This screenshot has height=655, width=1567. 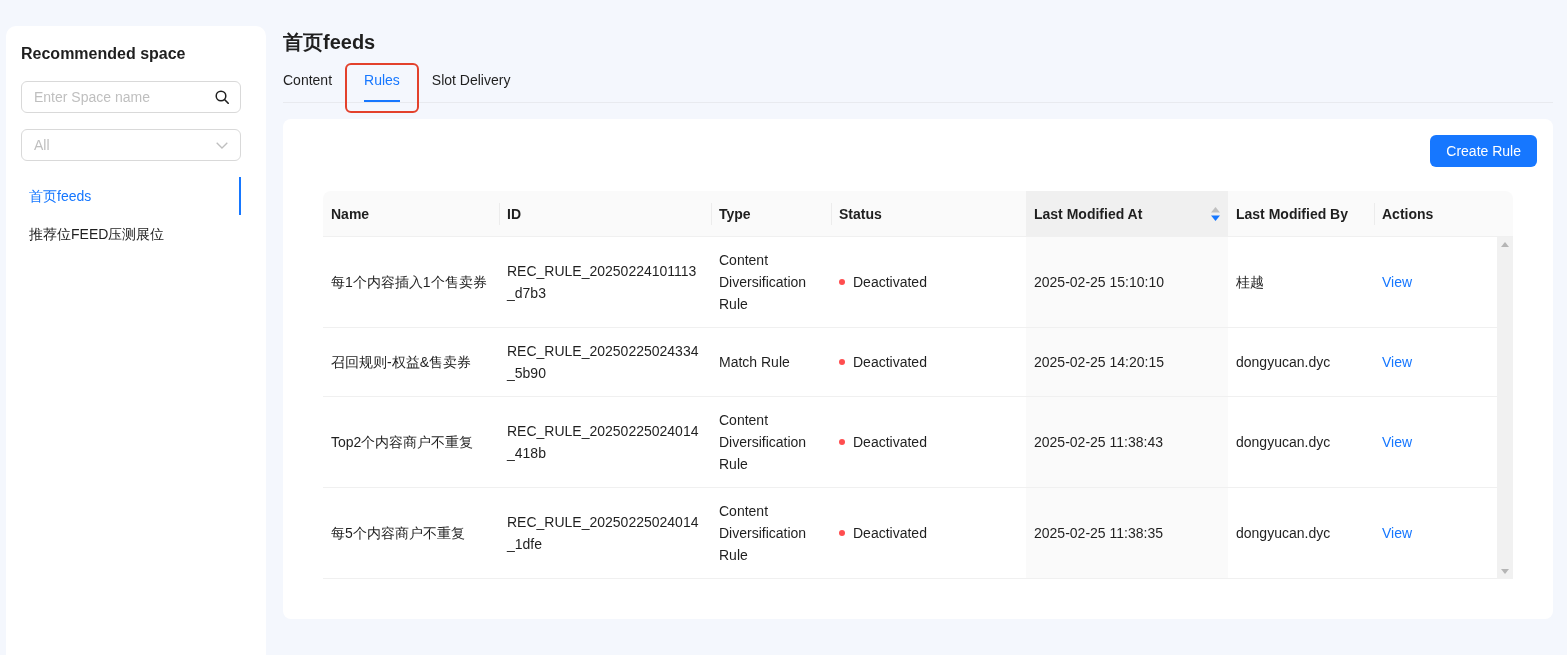 What do you see at coordinates (771, 213) in the screenshot?
I see `column-header: Type` at bounding box center [771, 213].